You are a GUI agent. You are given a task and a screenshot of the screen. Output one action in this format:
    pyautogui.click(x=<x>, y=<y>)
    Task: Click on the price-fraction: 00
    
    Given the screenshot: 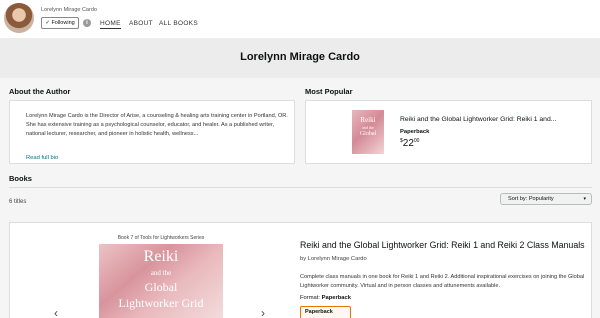 What is the action you would take?
    pyautogui.click(x=416, y=141)
    